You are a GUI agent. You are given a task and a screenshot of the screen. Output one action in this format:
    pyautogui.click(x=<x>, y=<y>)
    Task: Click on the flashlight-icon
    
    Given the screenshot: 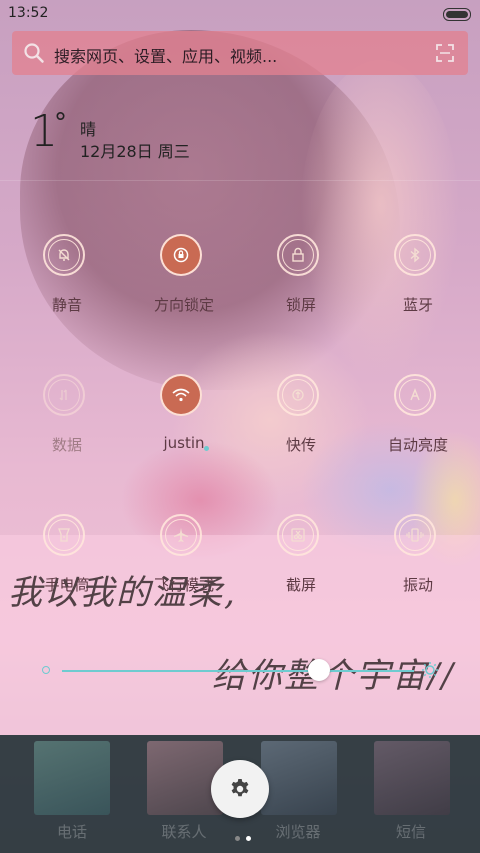 What is the action you would take?
    pyautogui.click(x=64, y=535)
    